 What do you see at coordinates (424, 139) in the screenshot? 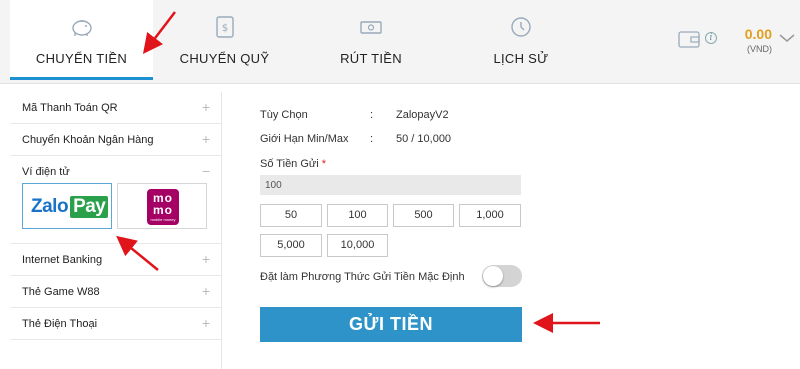
I see `limit-value: 50 / 10,000` at bounding box center [424, 139].